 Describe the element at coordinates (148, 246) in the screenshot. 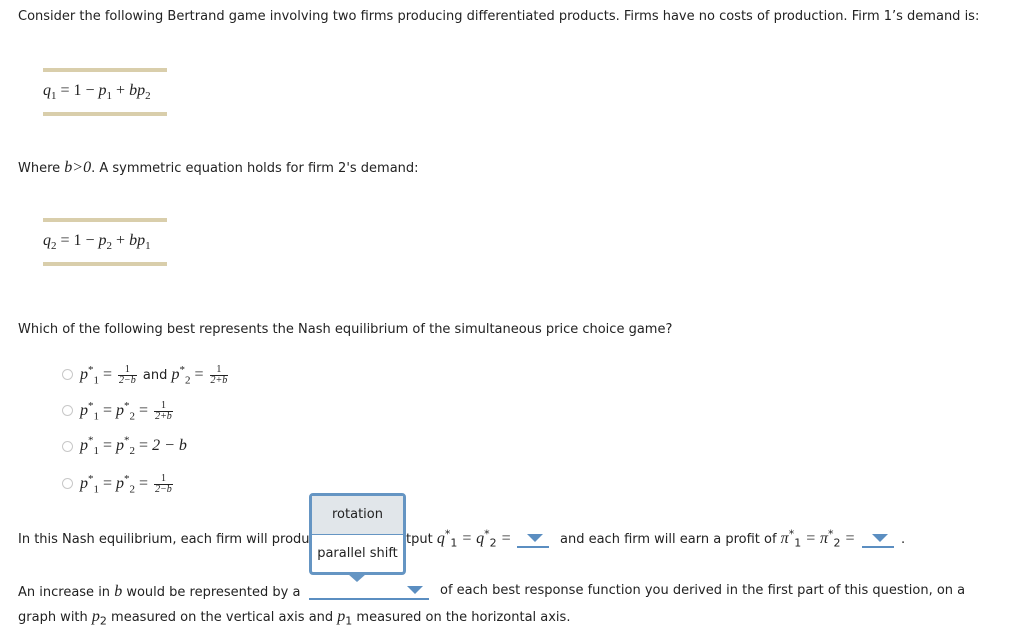

I see `eq-sub: 1` at that location.